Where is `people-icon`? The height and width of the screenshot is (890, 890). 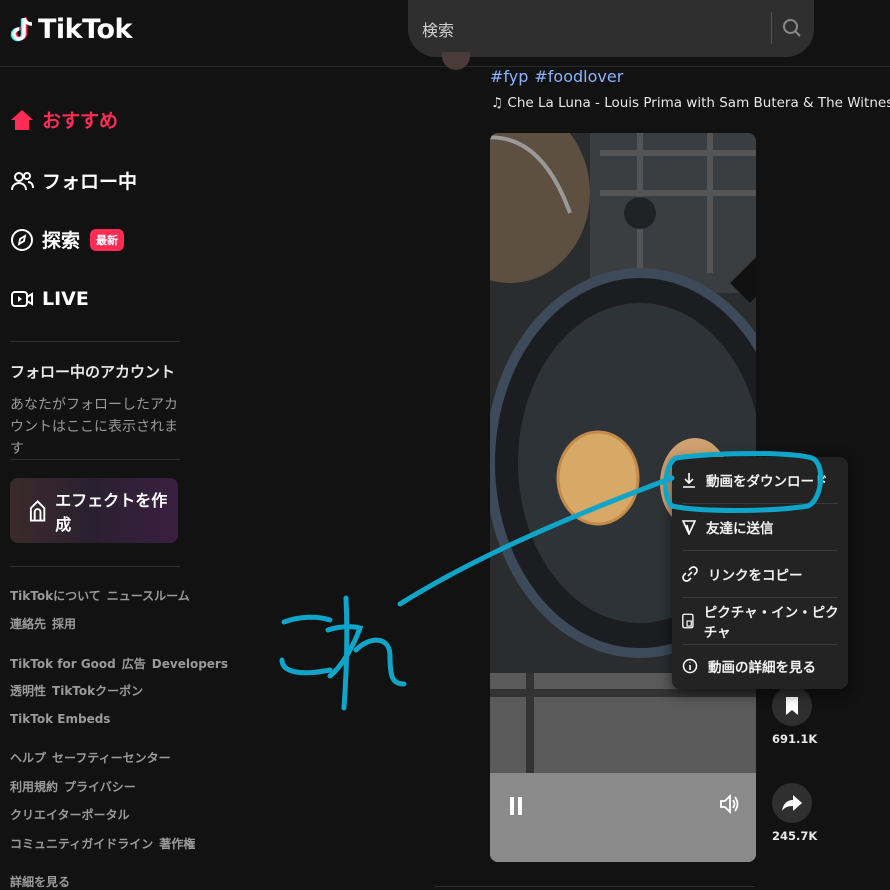
people-icon is located at coordinates (22, 180).